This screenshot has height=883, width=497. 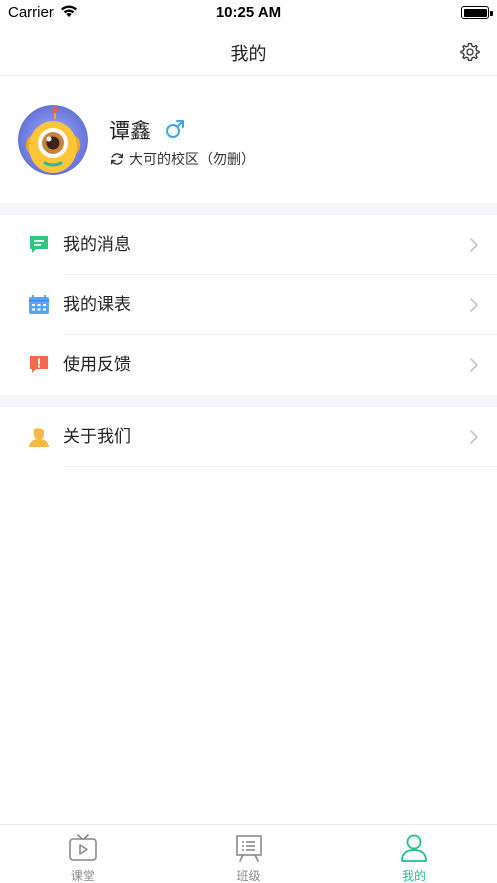 I want to click on page-title: 我的, so click(x=248, y=54).